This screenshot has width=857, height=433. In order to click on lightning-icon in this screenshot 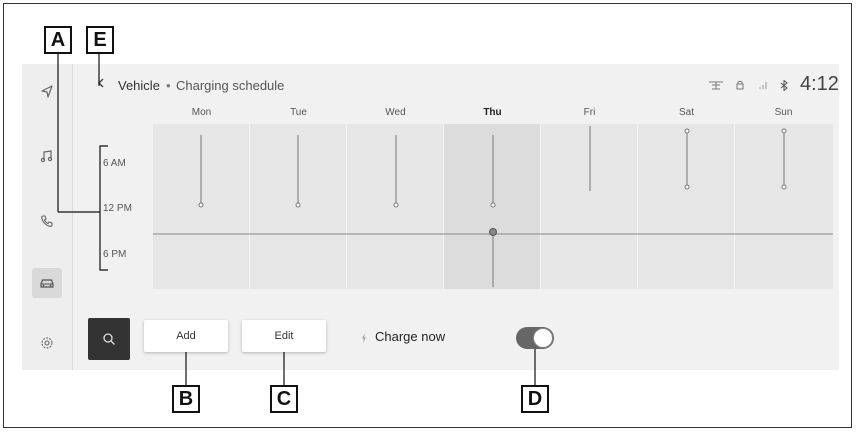, I will do `click(364, 339)`.